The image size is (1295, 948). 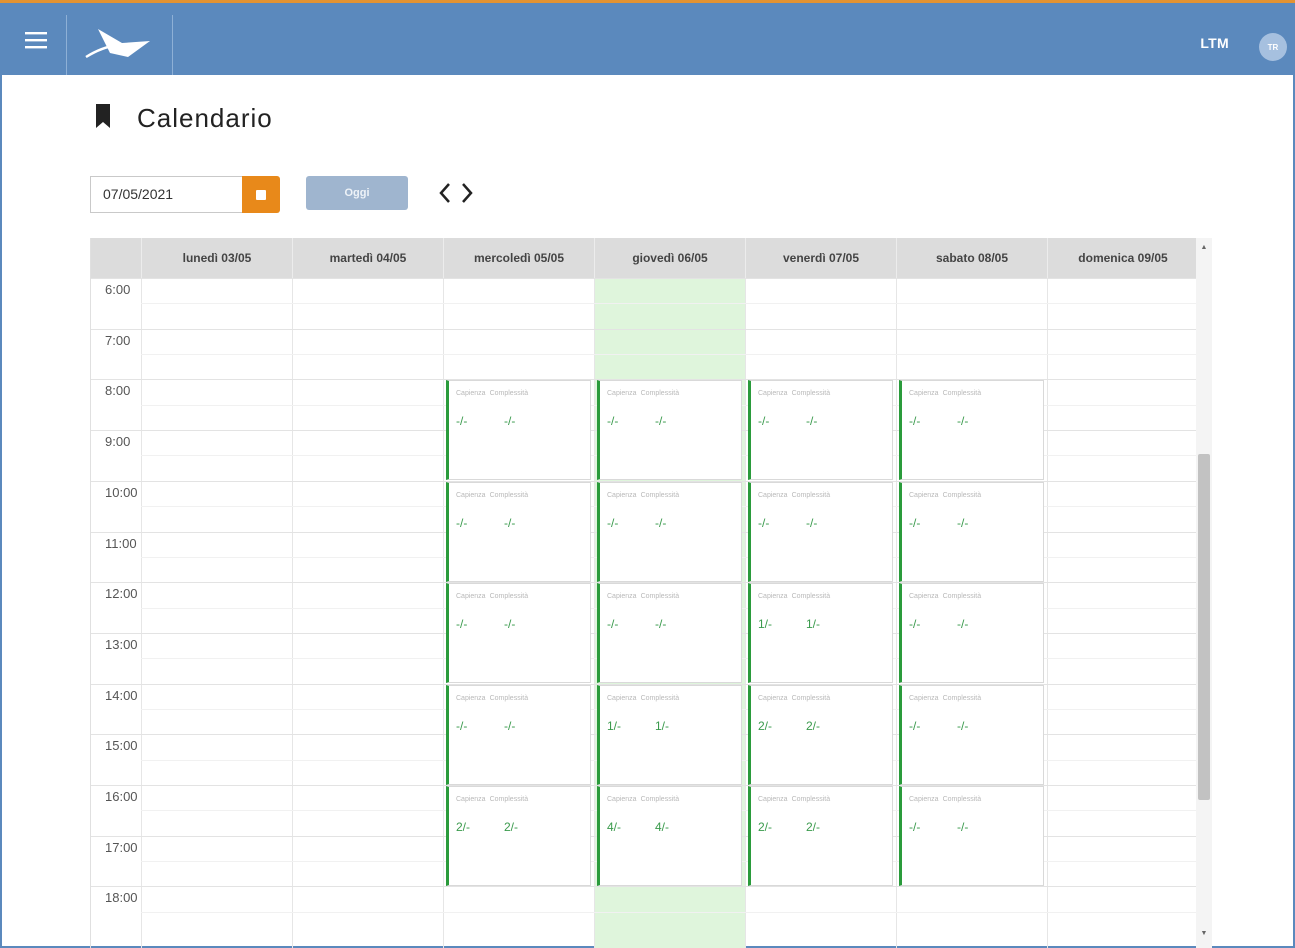 I want to click on vertical-scrollbar: ▲ ▼, so click(x=1204, y=593).